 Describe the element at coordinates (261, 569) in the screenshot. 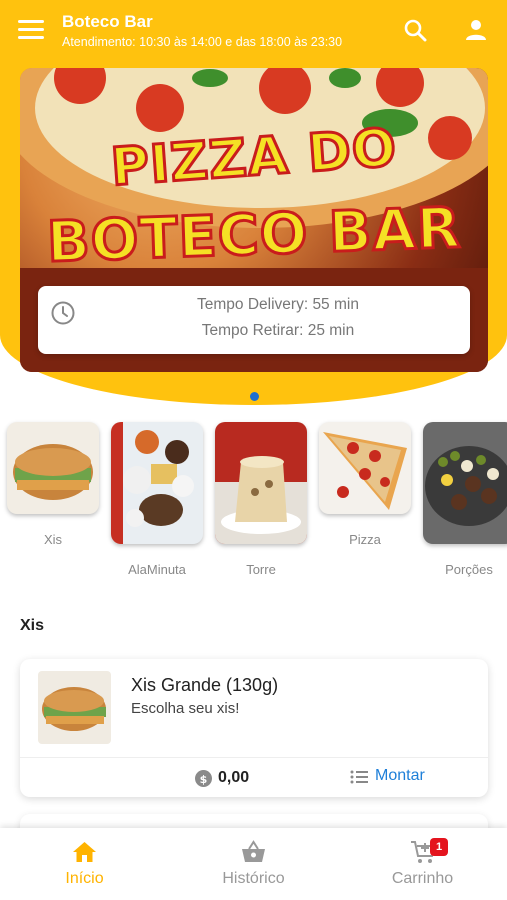

I see `category-label: Torre` at that location.